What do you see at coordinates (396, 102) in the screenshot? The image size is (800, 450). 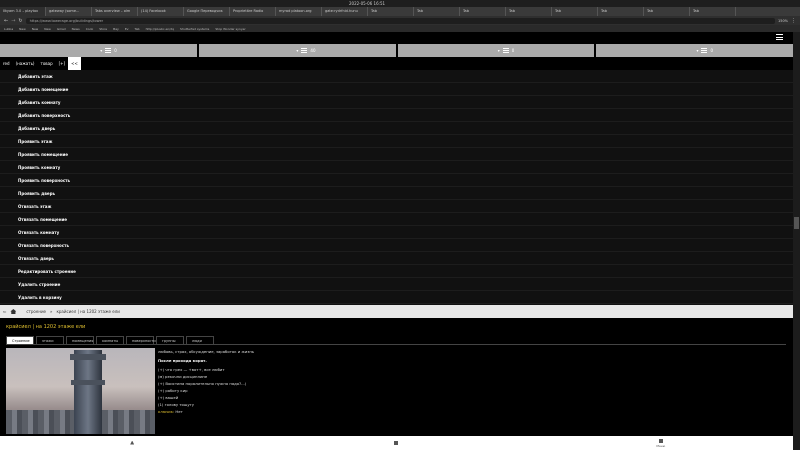 I see `action-item: Добавить комнату` at bounding box center [396, 102].